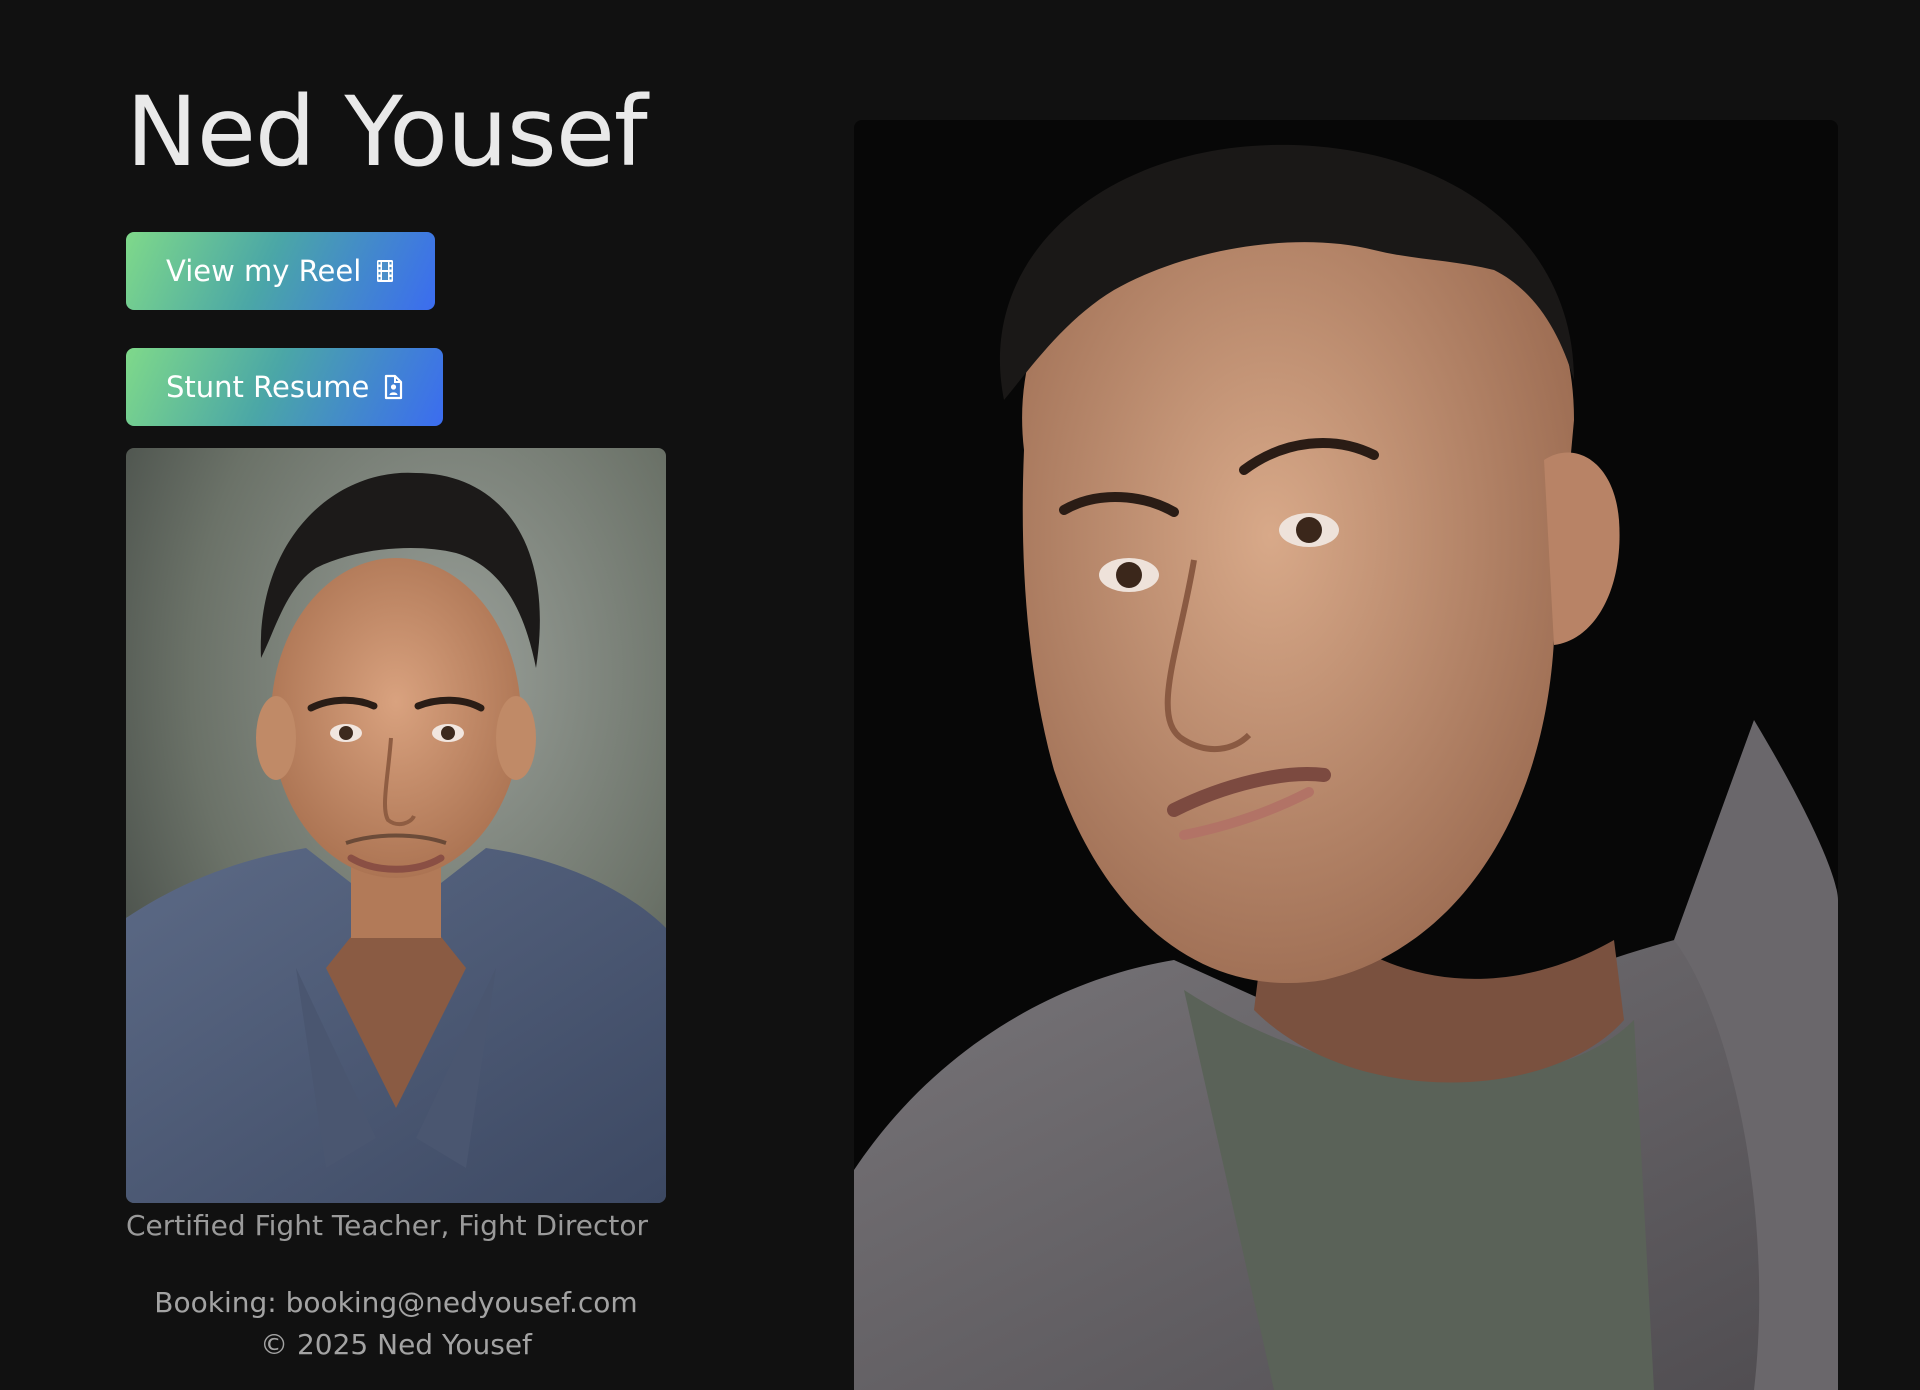 Image resolution: width=1920 pixels, height=1390 pixels. I want to click on document-user-icon, so click(393, 387).